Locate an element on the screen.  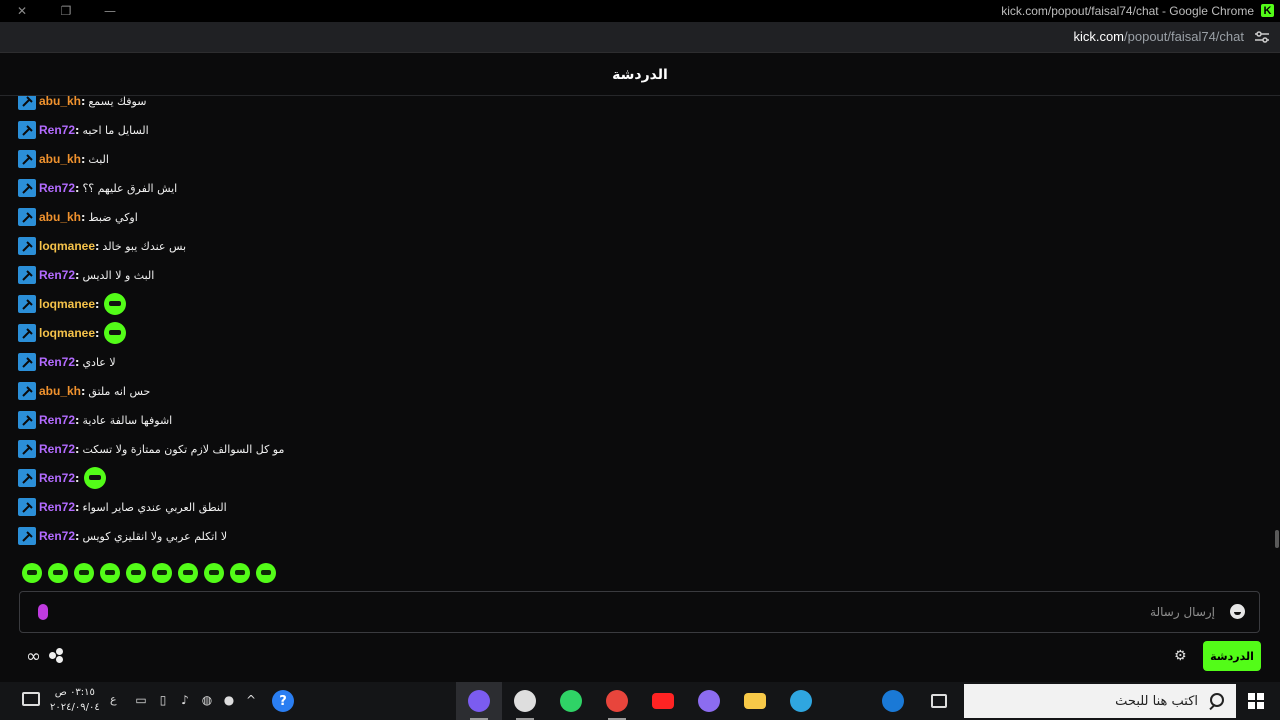
taskbar-app-whatsapp is located at coordinates (571, 701).